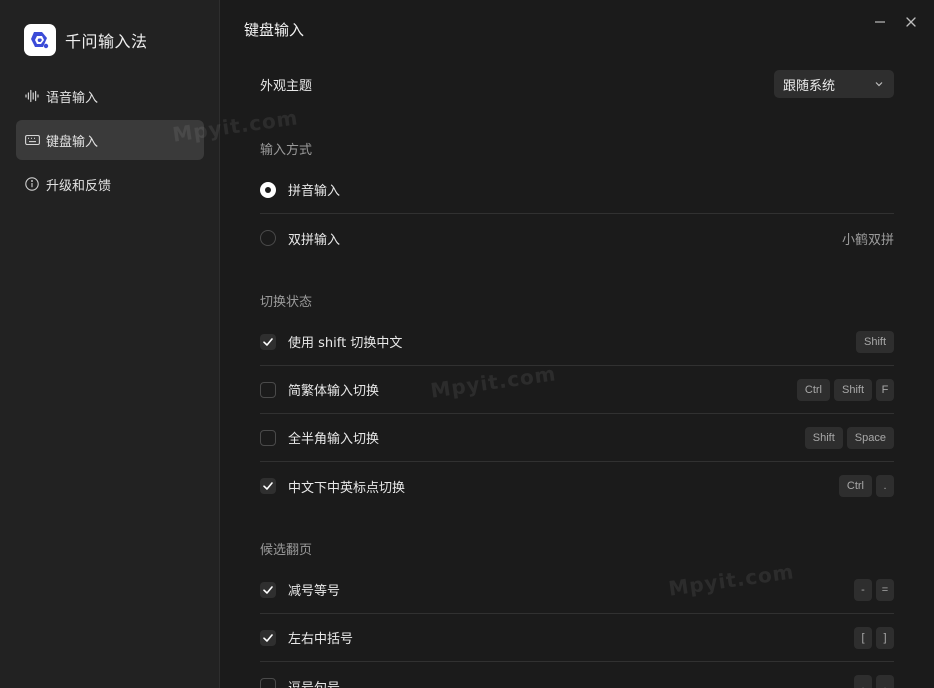  I want to click on theme-select: 跟随系统, so click(834, 84).